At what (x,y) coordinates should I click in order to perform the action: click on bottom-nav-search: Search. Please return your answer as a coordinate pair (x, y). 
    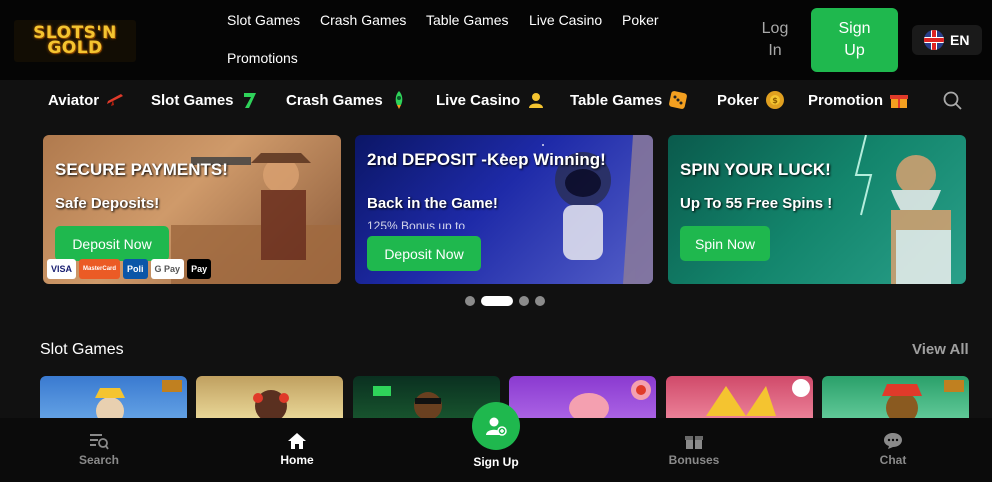
    Looking at the image, I should click on (99, 449).